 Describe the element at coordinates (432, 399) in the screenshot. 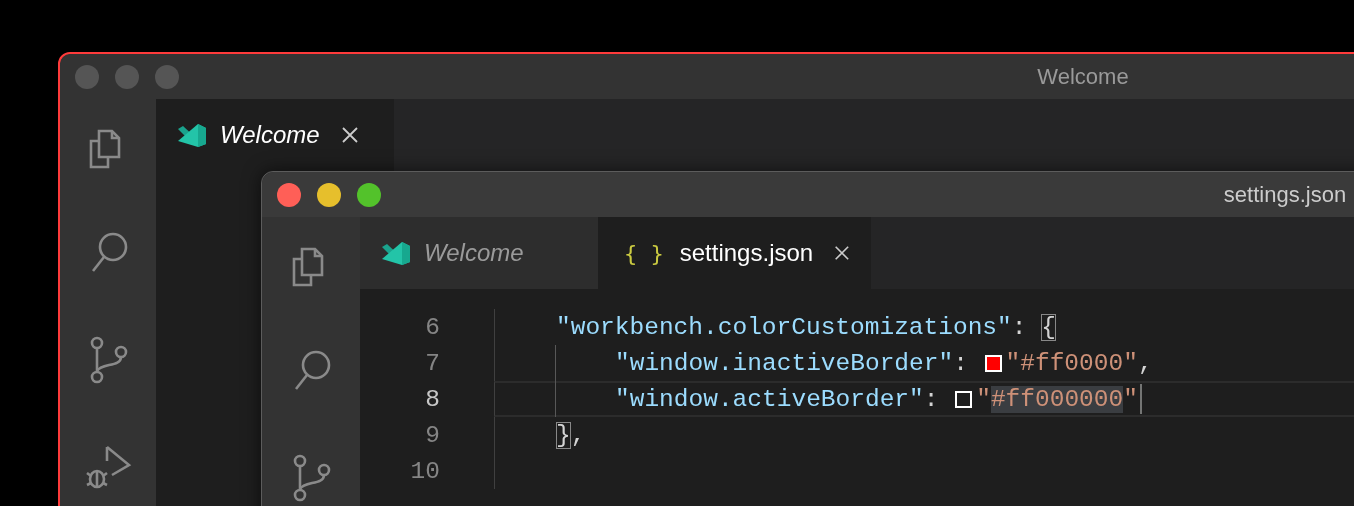

I see `line-number: 8` at that location.